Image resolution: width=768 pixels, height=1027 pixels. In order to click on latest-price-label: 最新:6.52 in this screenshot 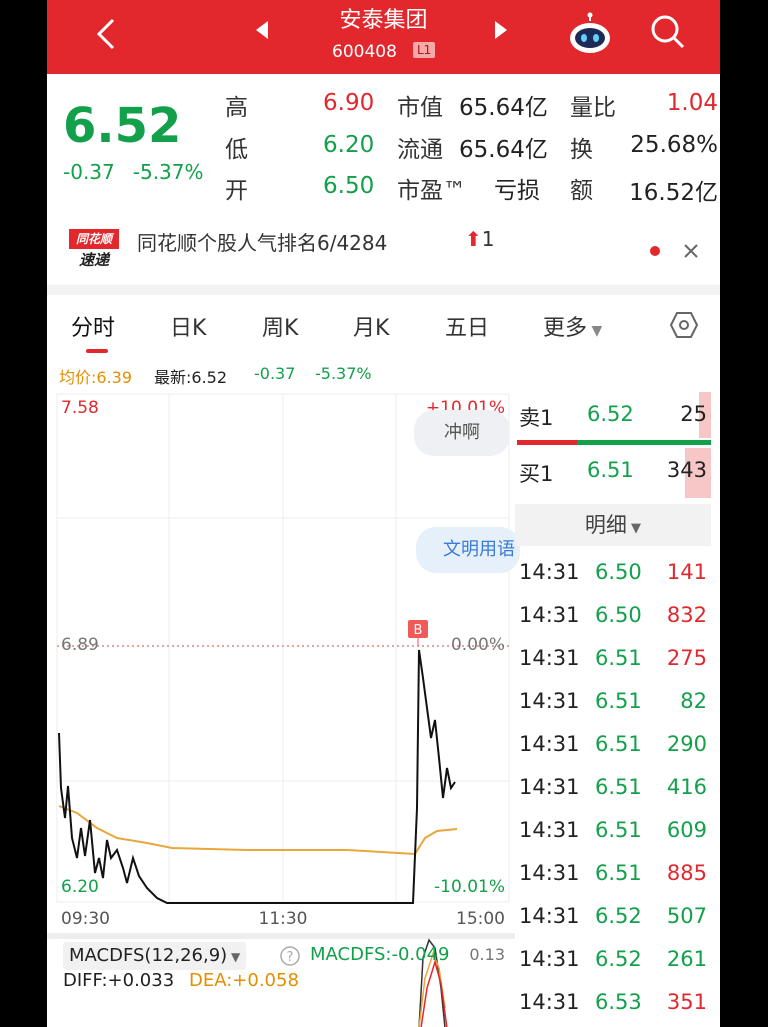, I will do `click(191, 377)`.